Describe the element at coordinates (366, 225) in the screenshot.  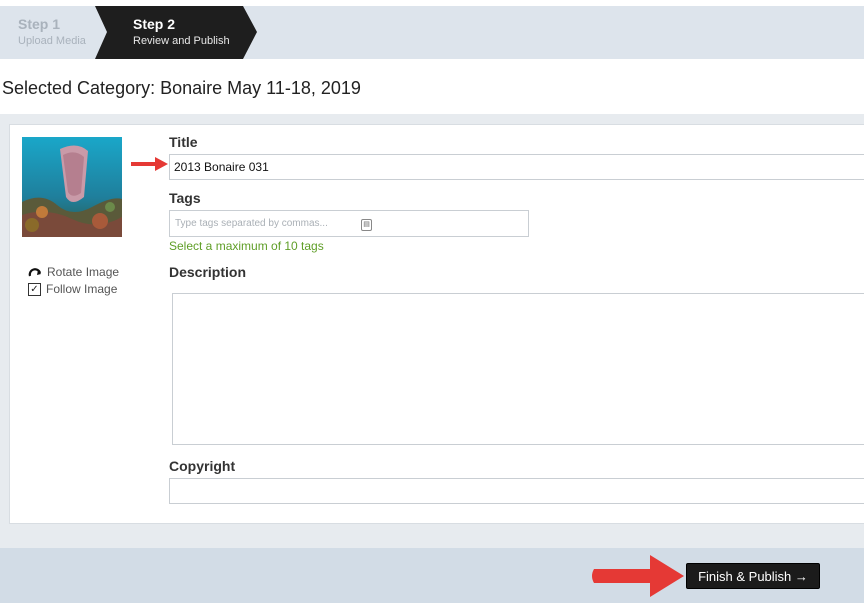
I see `tag-list-icon: ▤` at that location.